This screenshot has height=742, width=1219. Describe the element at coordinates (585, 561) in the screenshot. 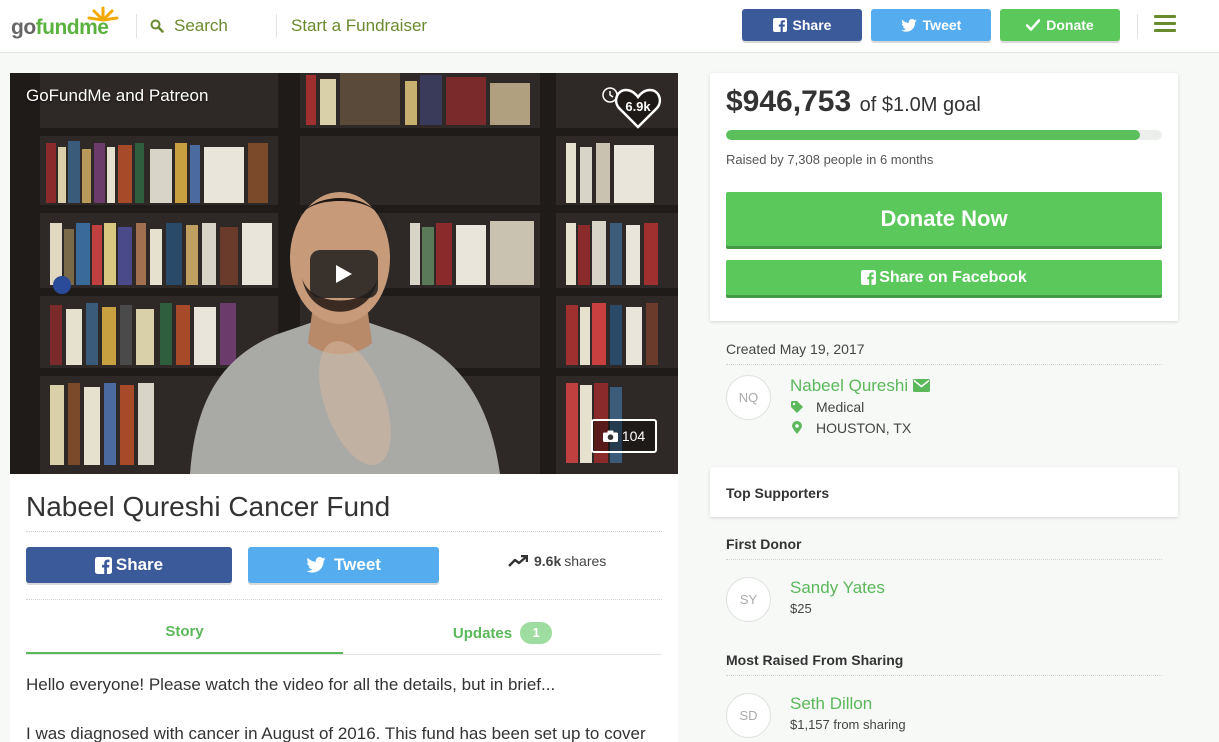

I see `shares-label: shares` at that location.